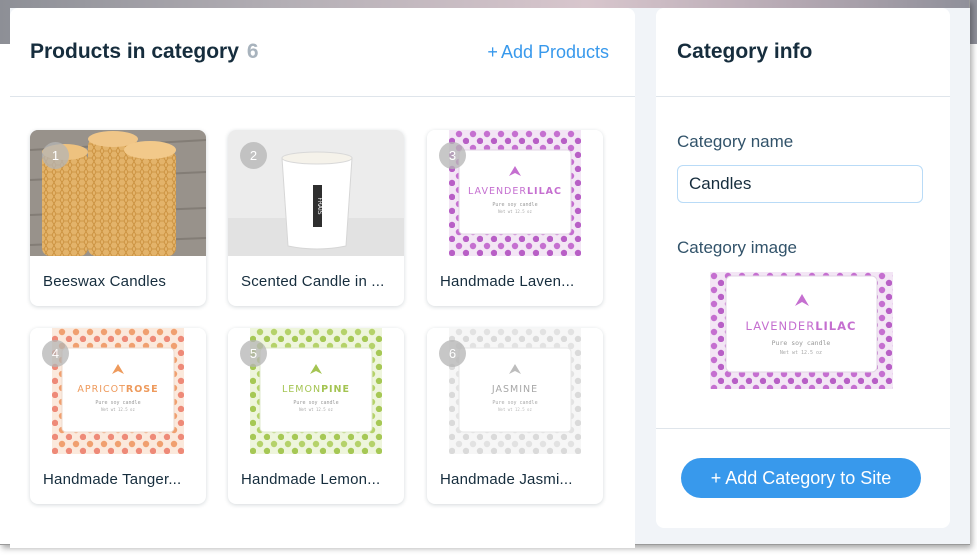 This screenshot has width=977, height=555. I want to click on add-products-link: + Add Products, so click(548, 52).